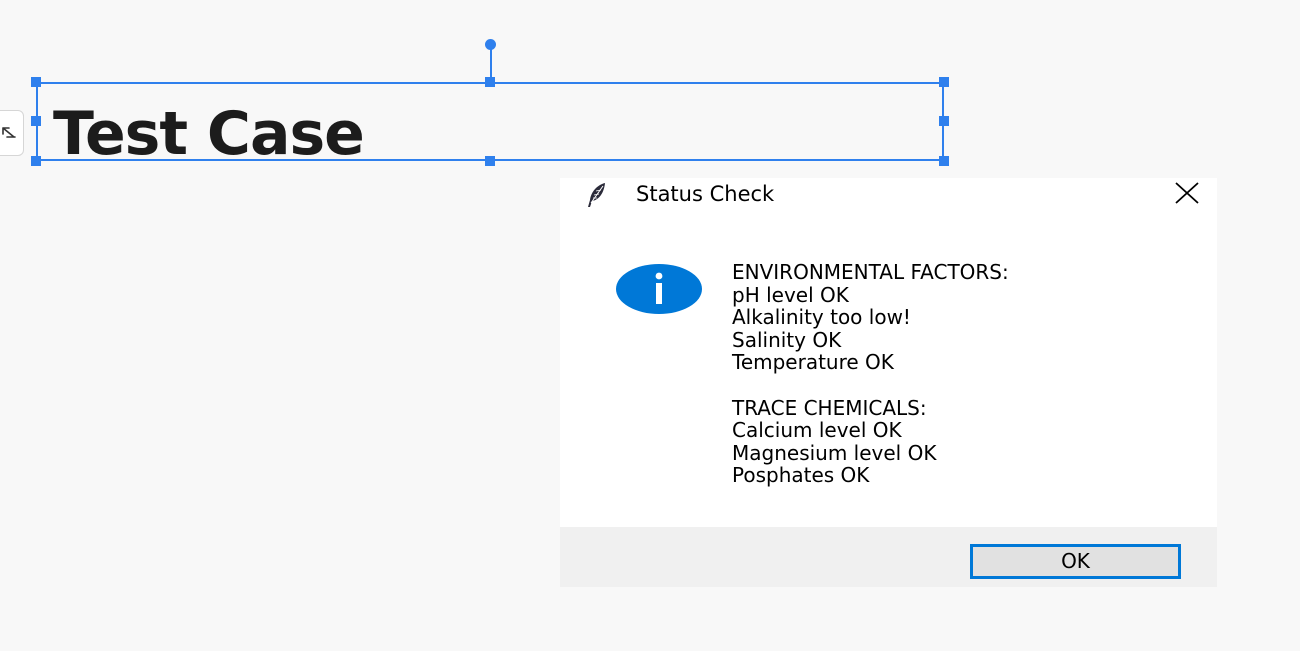  Describe the element at coordinates (36, 161) in the screenshot. I see `resize-handle-bottom-left` at that location.